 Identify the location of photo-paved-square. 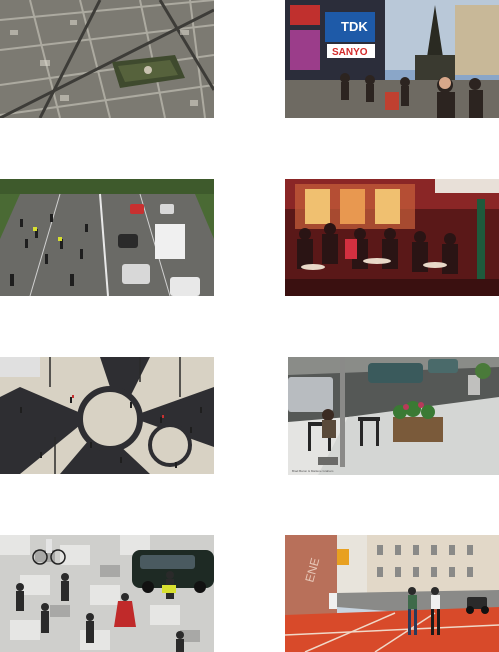
(107, 593).